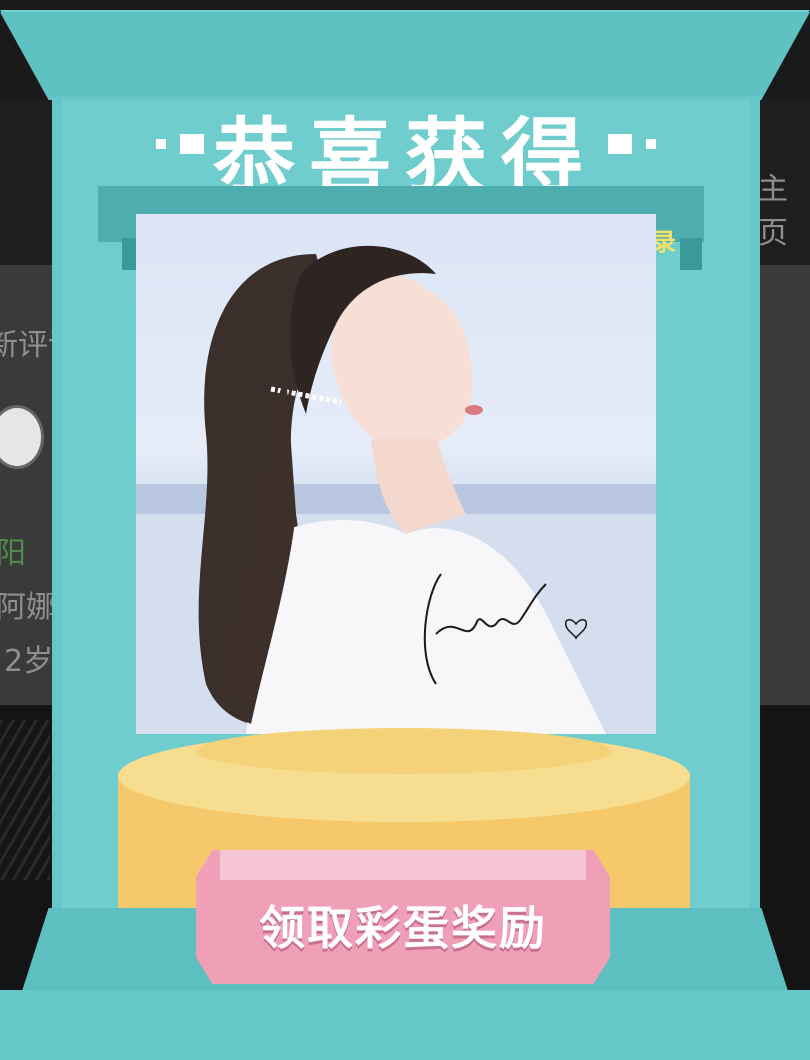  Describe the element at coordinates (405, 56) in the screenshot. I see `frame-top` at that location.